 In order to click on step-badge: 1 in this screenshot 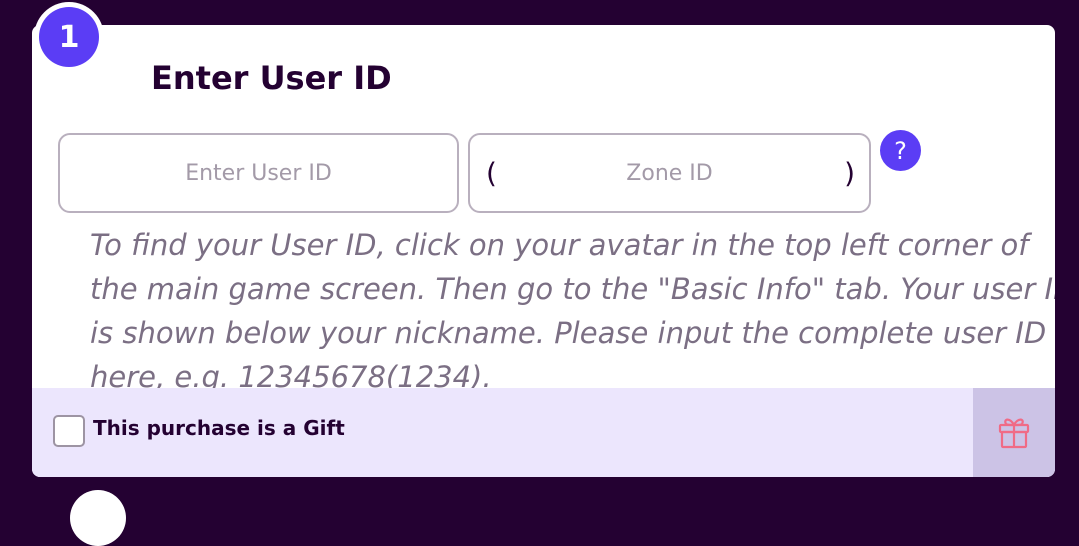, I will do `click(69, 37)`.